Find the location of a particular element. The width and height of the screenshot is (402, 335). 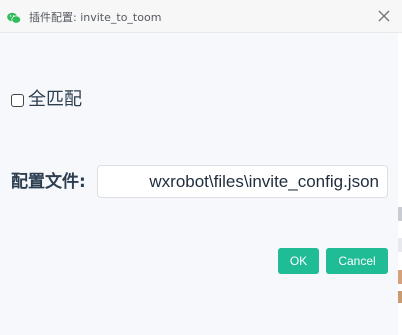

ok-button: OK is located at coordinates (298, 261).